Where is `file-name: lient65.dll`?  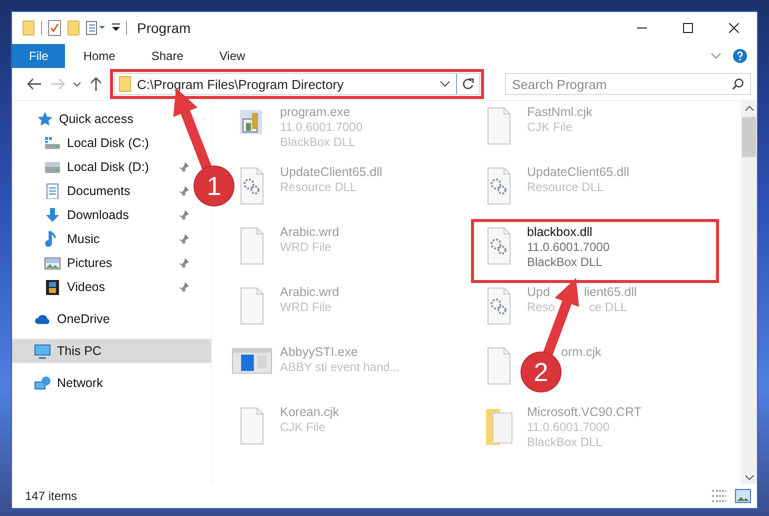 file-name: lient65.dll is located at coordinates (610, 292).